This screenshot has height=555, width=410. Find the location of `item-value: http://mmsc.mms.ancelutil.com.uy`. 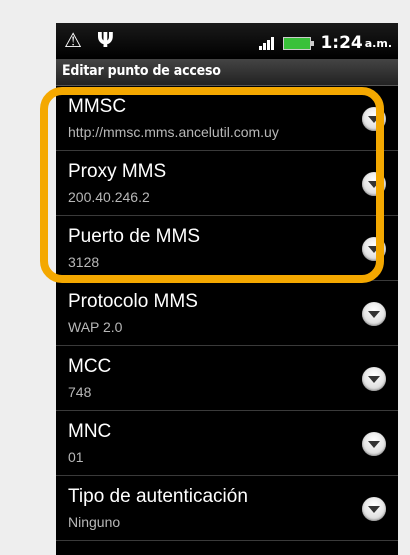

item-value: http://mmsc.mms.ancelutil.com.uy is located at coordinates (173, 132).